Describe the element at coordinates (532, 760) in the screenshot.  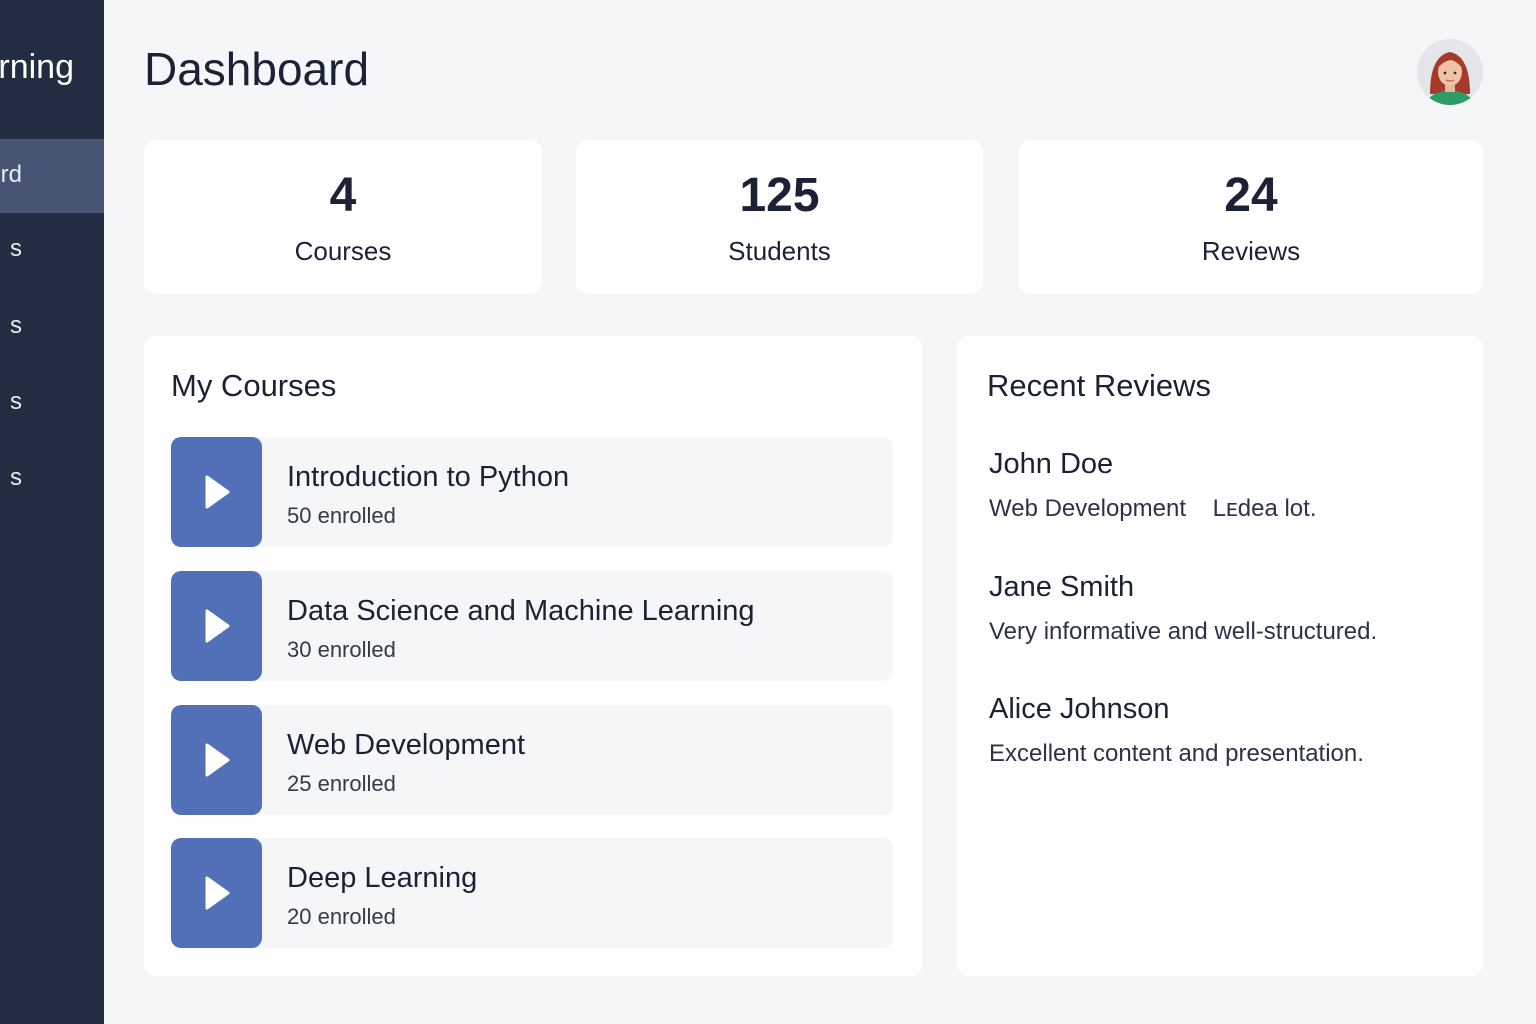
I see `course-item: Web Development 25 enrolled` at that location.